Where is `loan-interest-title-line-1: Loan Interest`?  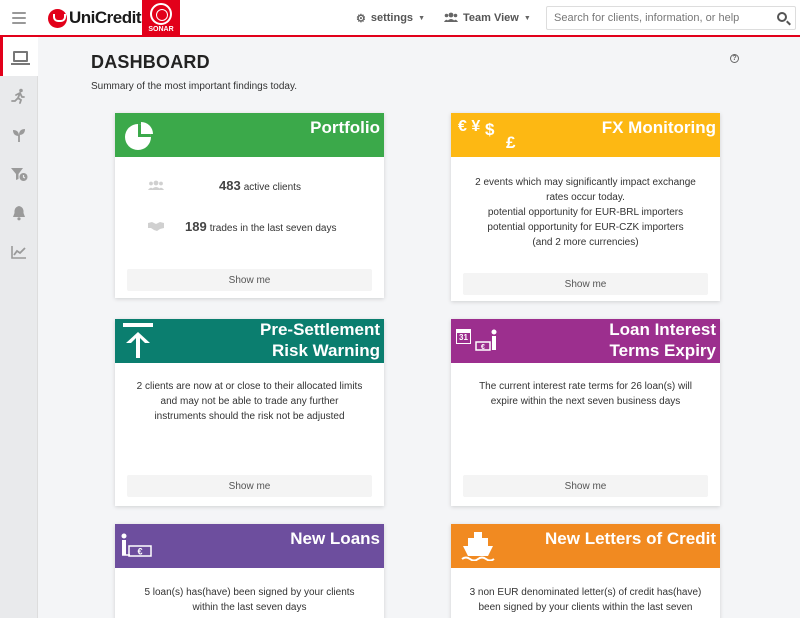
loan-interest-title-line-1: Loan Interest is located at coordinates (662, 329).